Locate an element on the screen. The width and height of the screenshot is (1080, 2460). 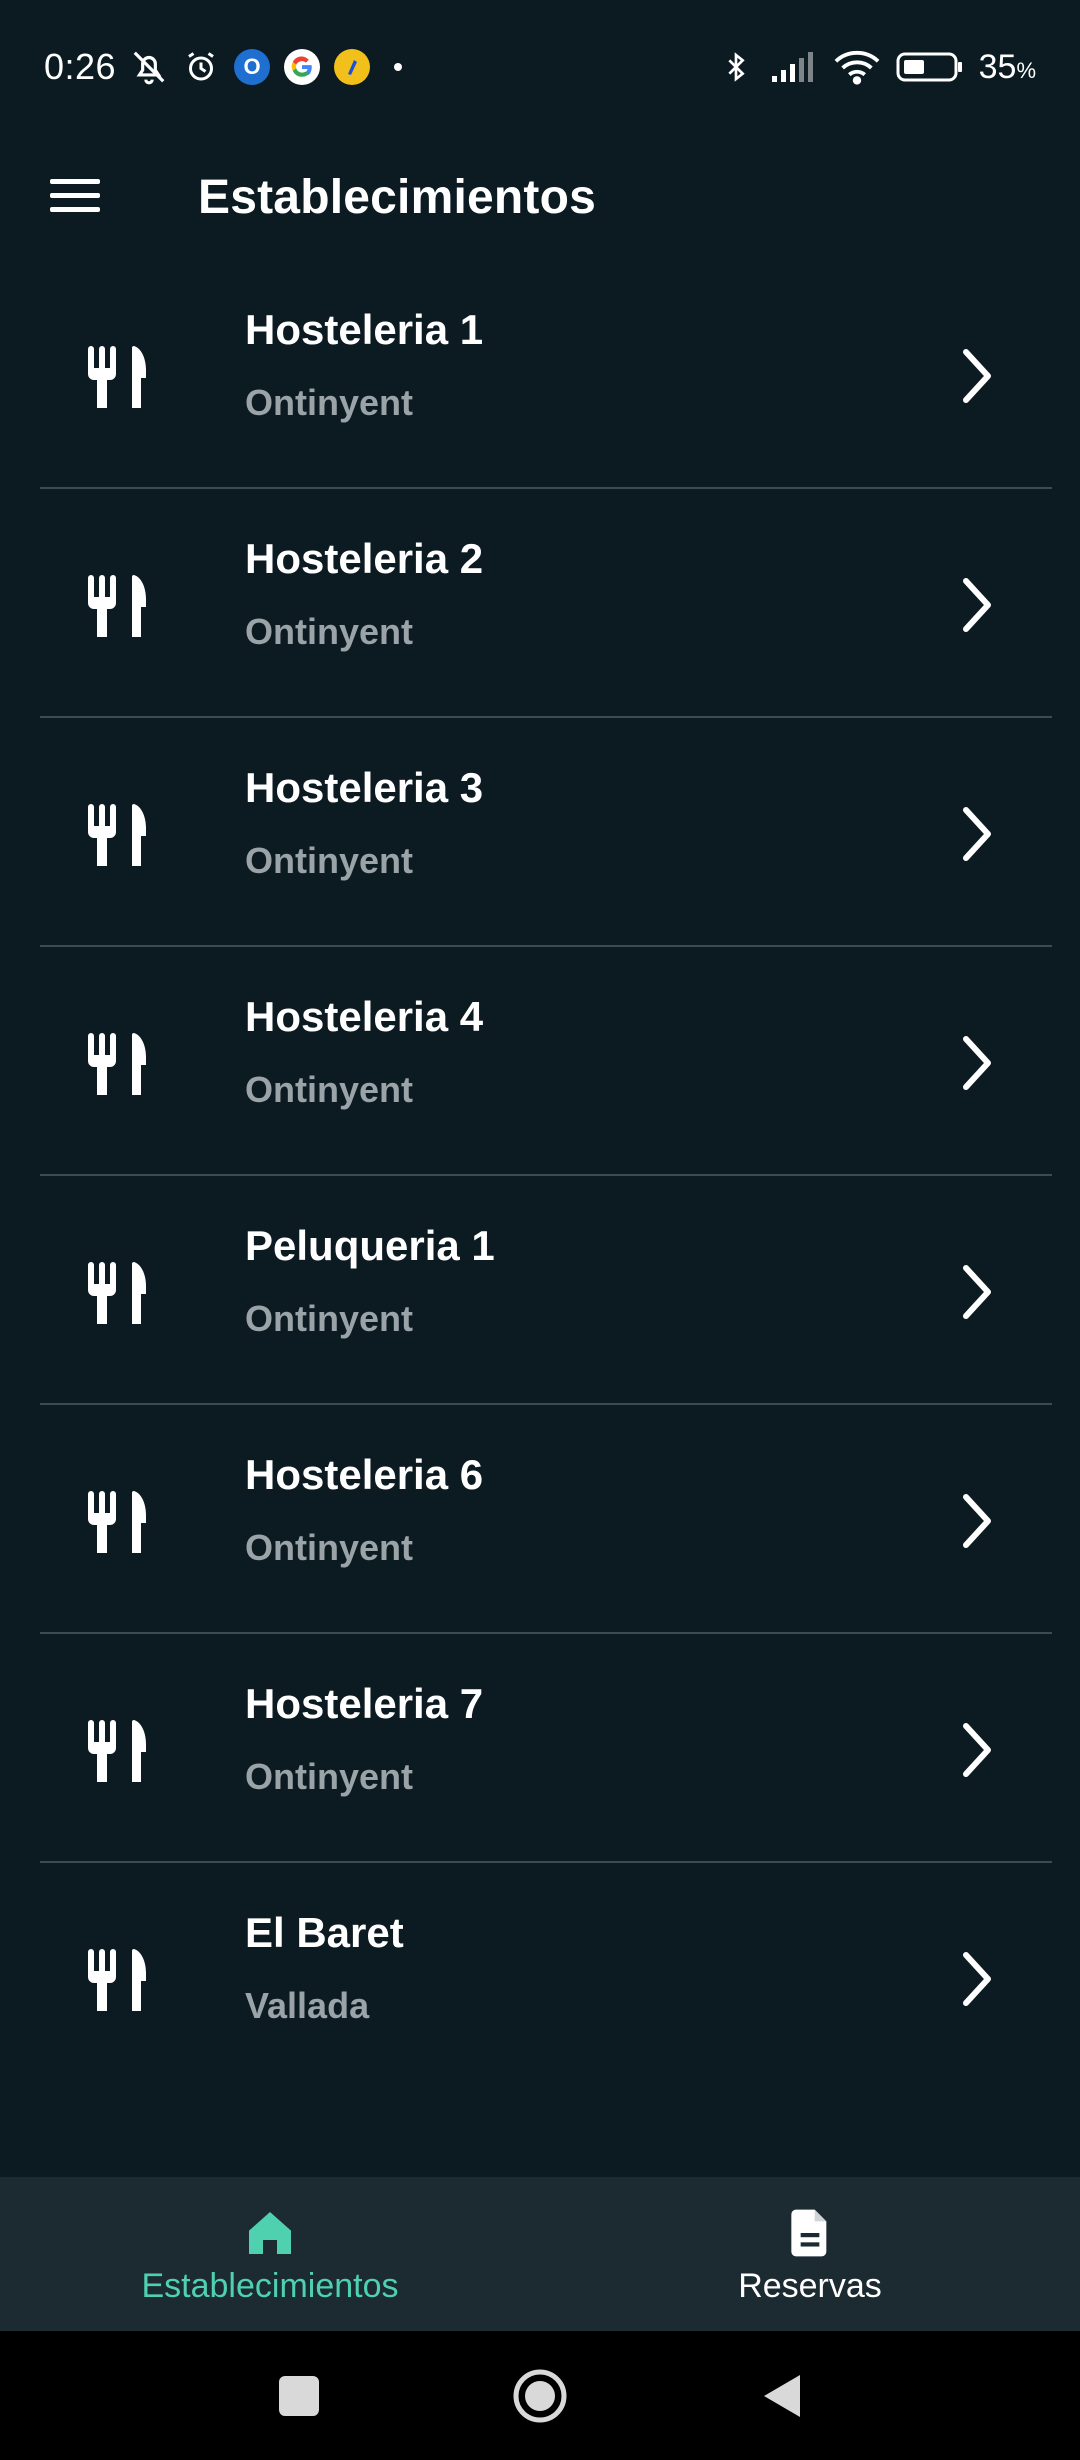
battery-icon is located at coordinates (930, 67).